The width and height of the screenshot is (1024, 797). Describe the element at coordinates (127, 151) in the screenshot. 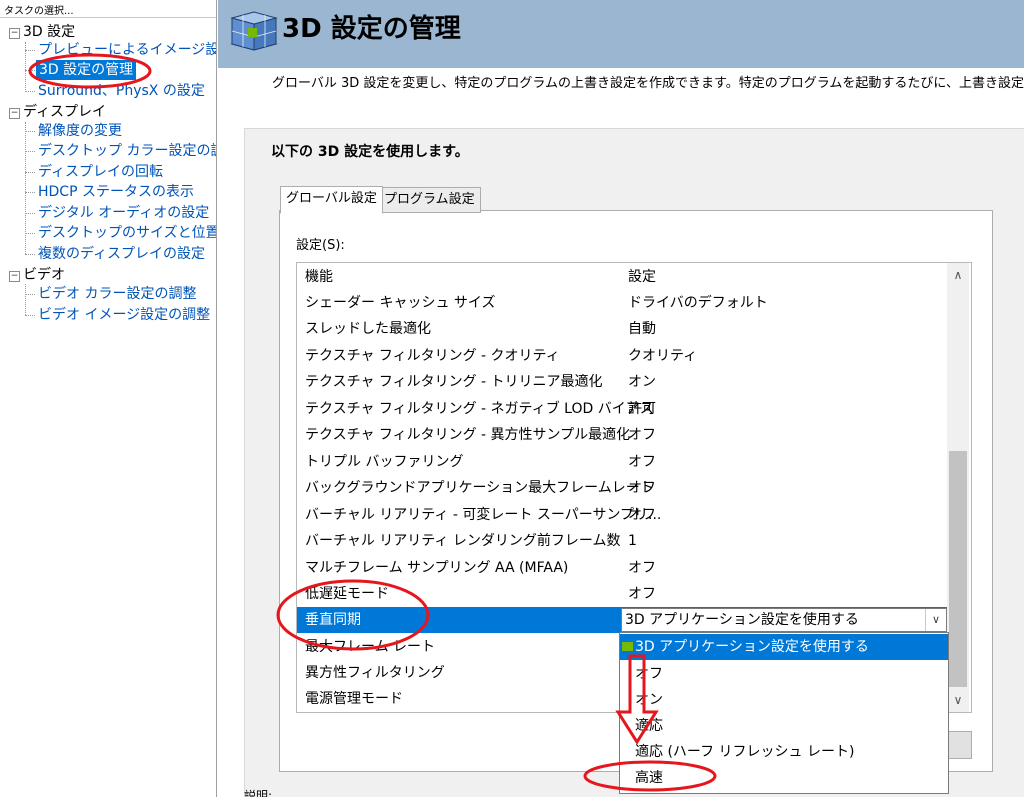

I see `tree-item-desktop-color: デスクトップ カラー設定の調整` at that location.